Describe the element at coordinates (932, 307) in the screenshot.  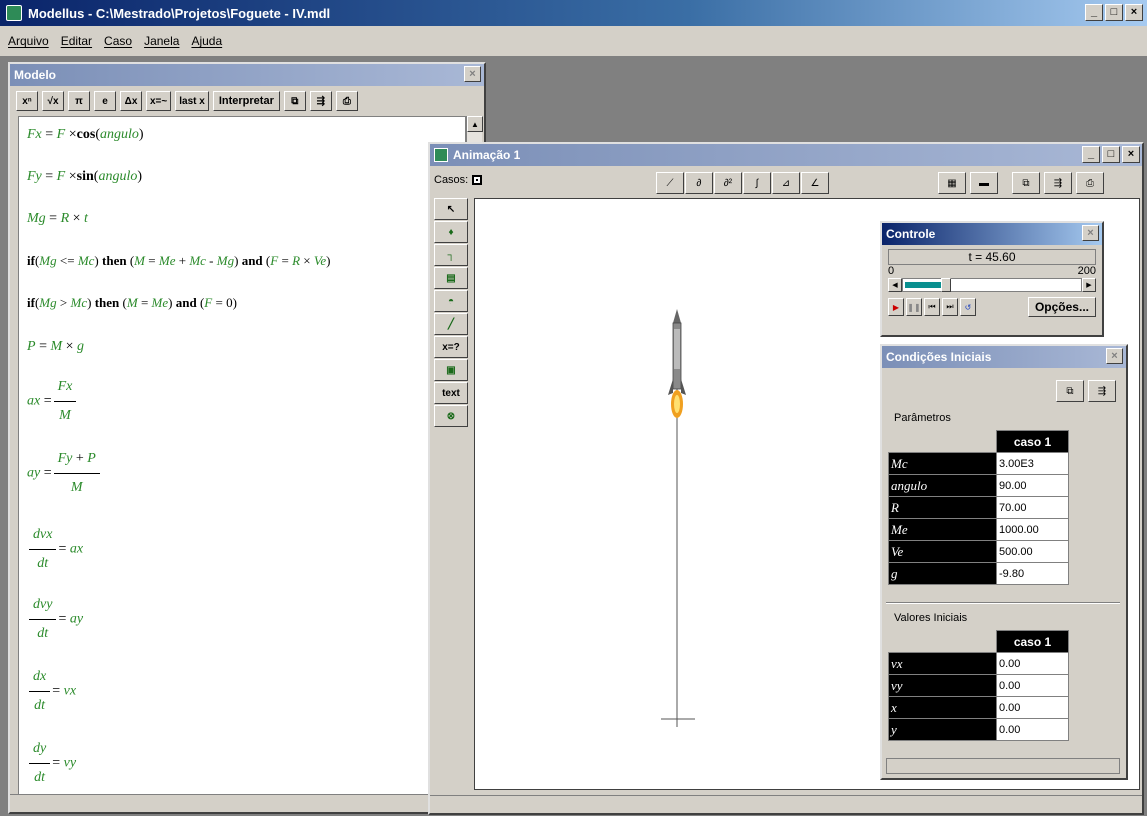
I see `rewind-icon: ⏮` at that location.